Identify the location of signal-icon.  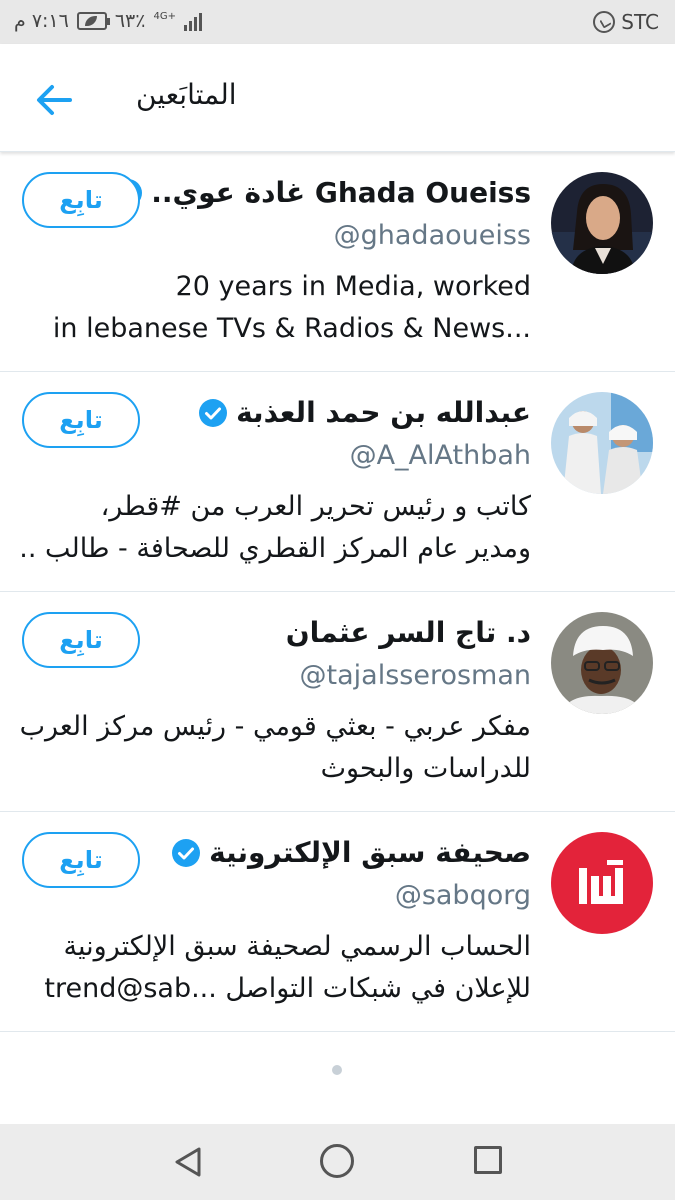
(192, 21).